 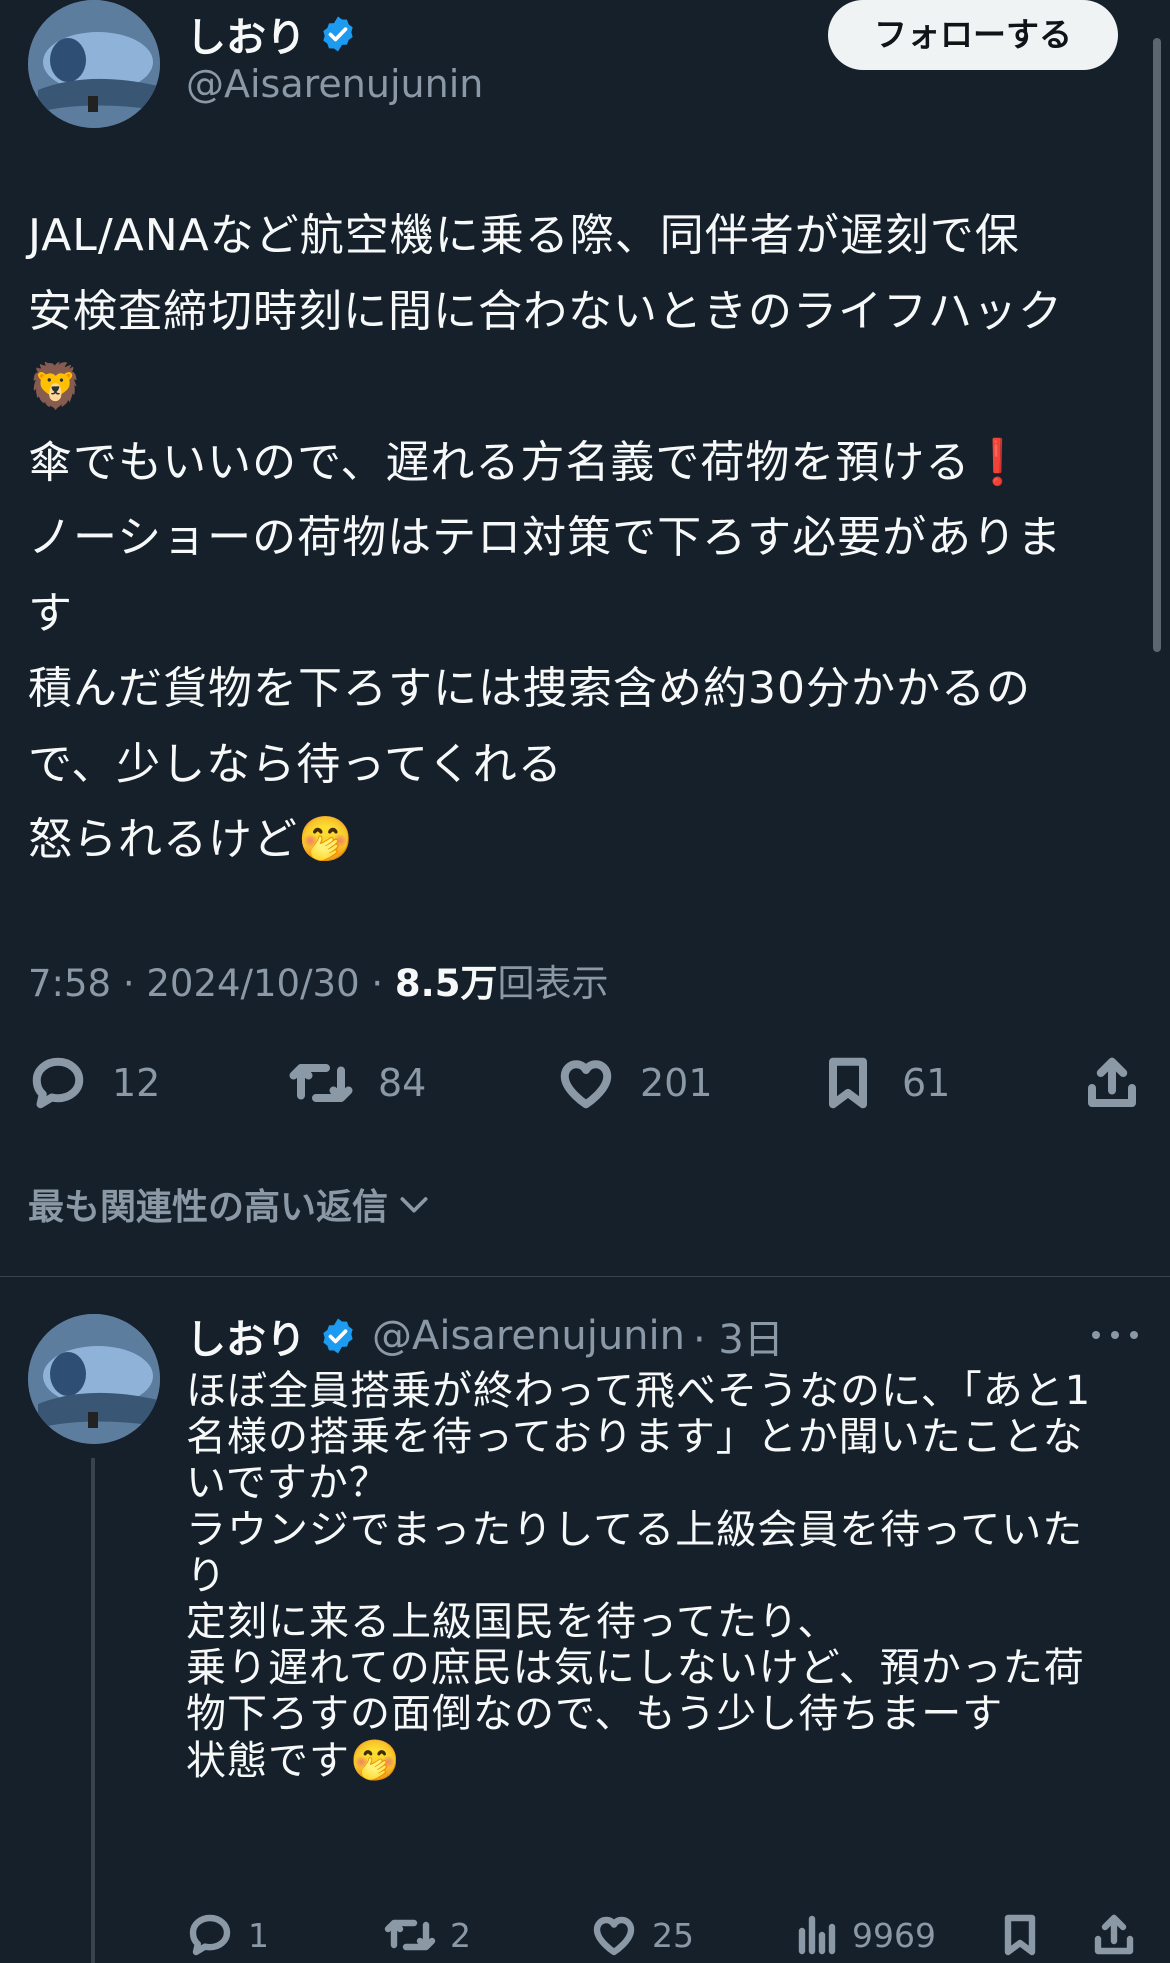 What do you see at coordinates (884, 1083) in the screenshot?
I see `bookmark-action: 61` at bounding box center [884, 1083].